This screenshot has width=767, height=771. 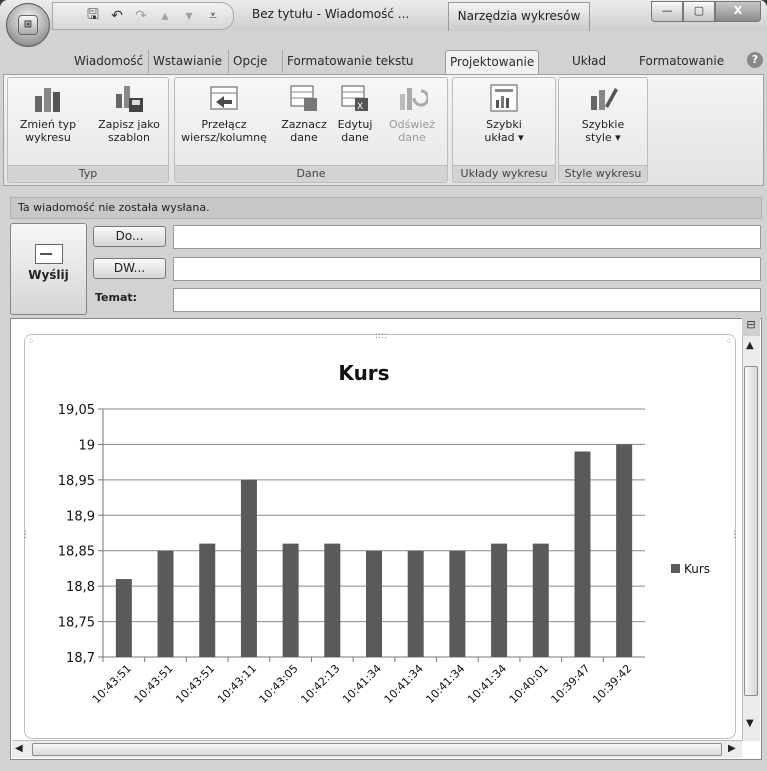 I want to click on help-icon: ?, so click(x=755, y=60).